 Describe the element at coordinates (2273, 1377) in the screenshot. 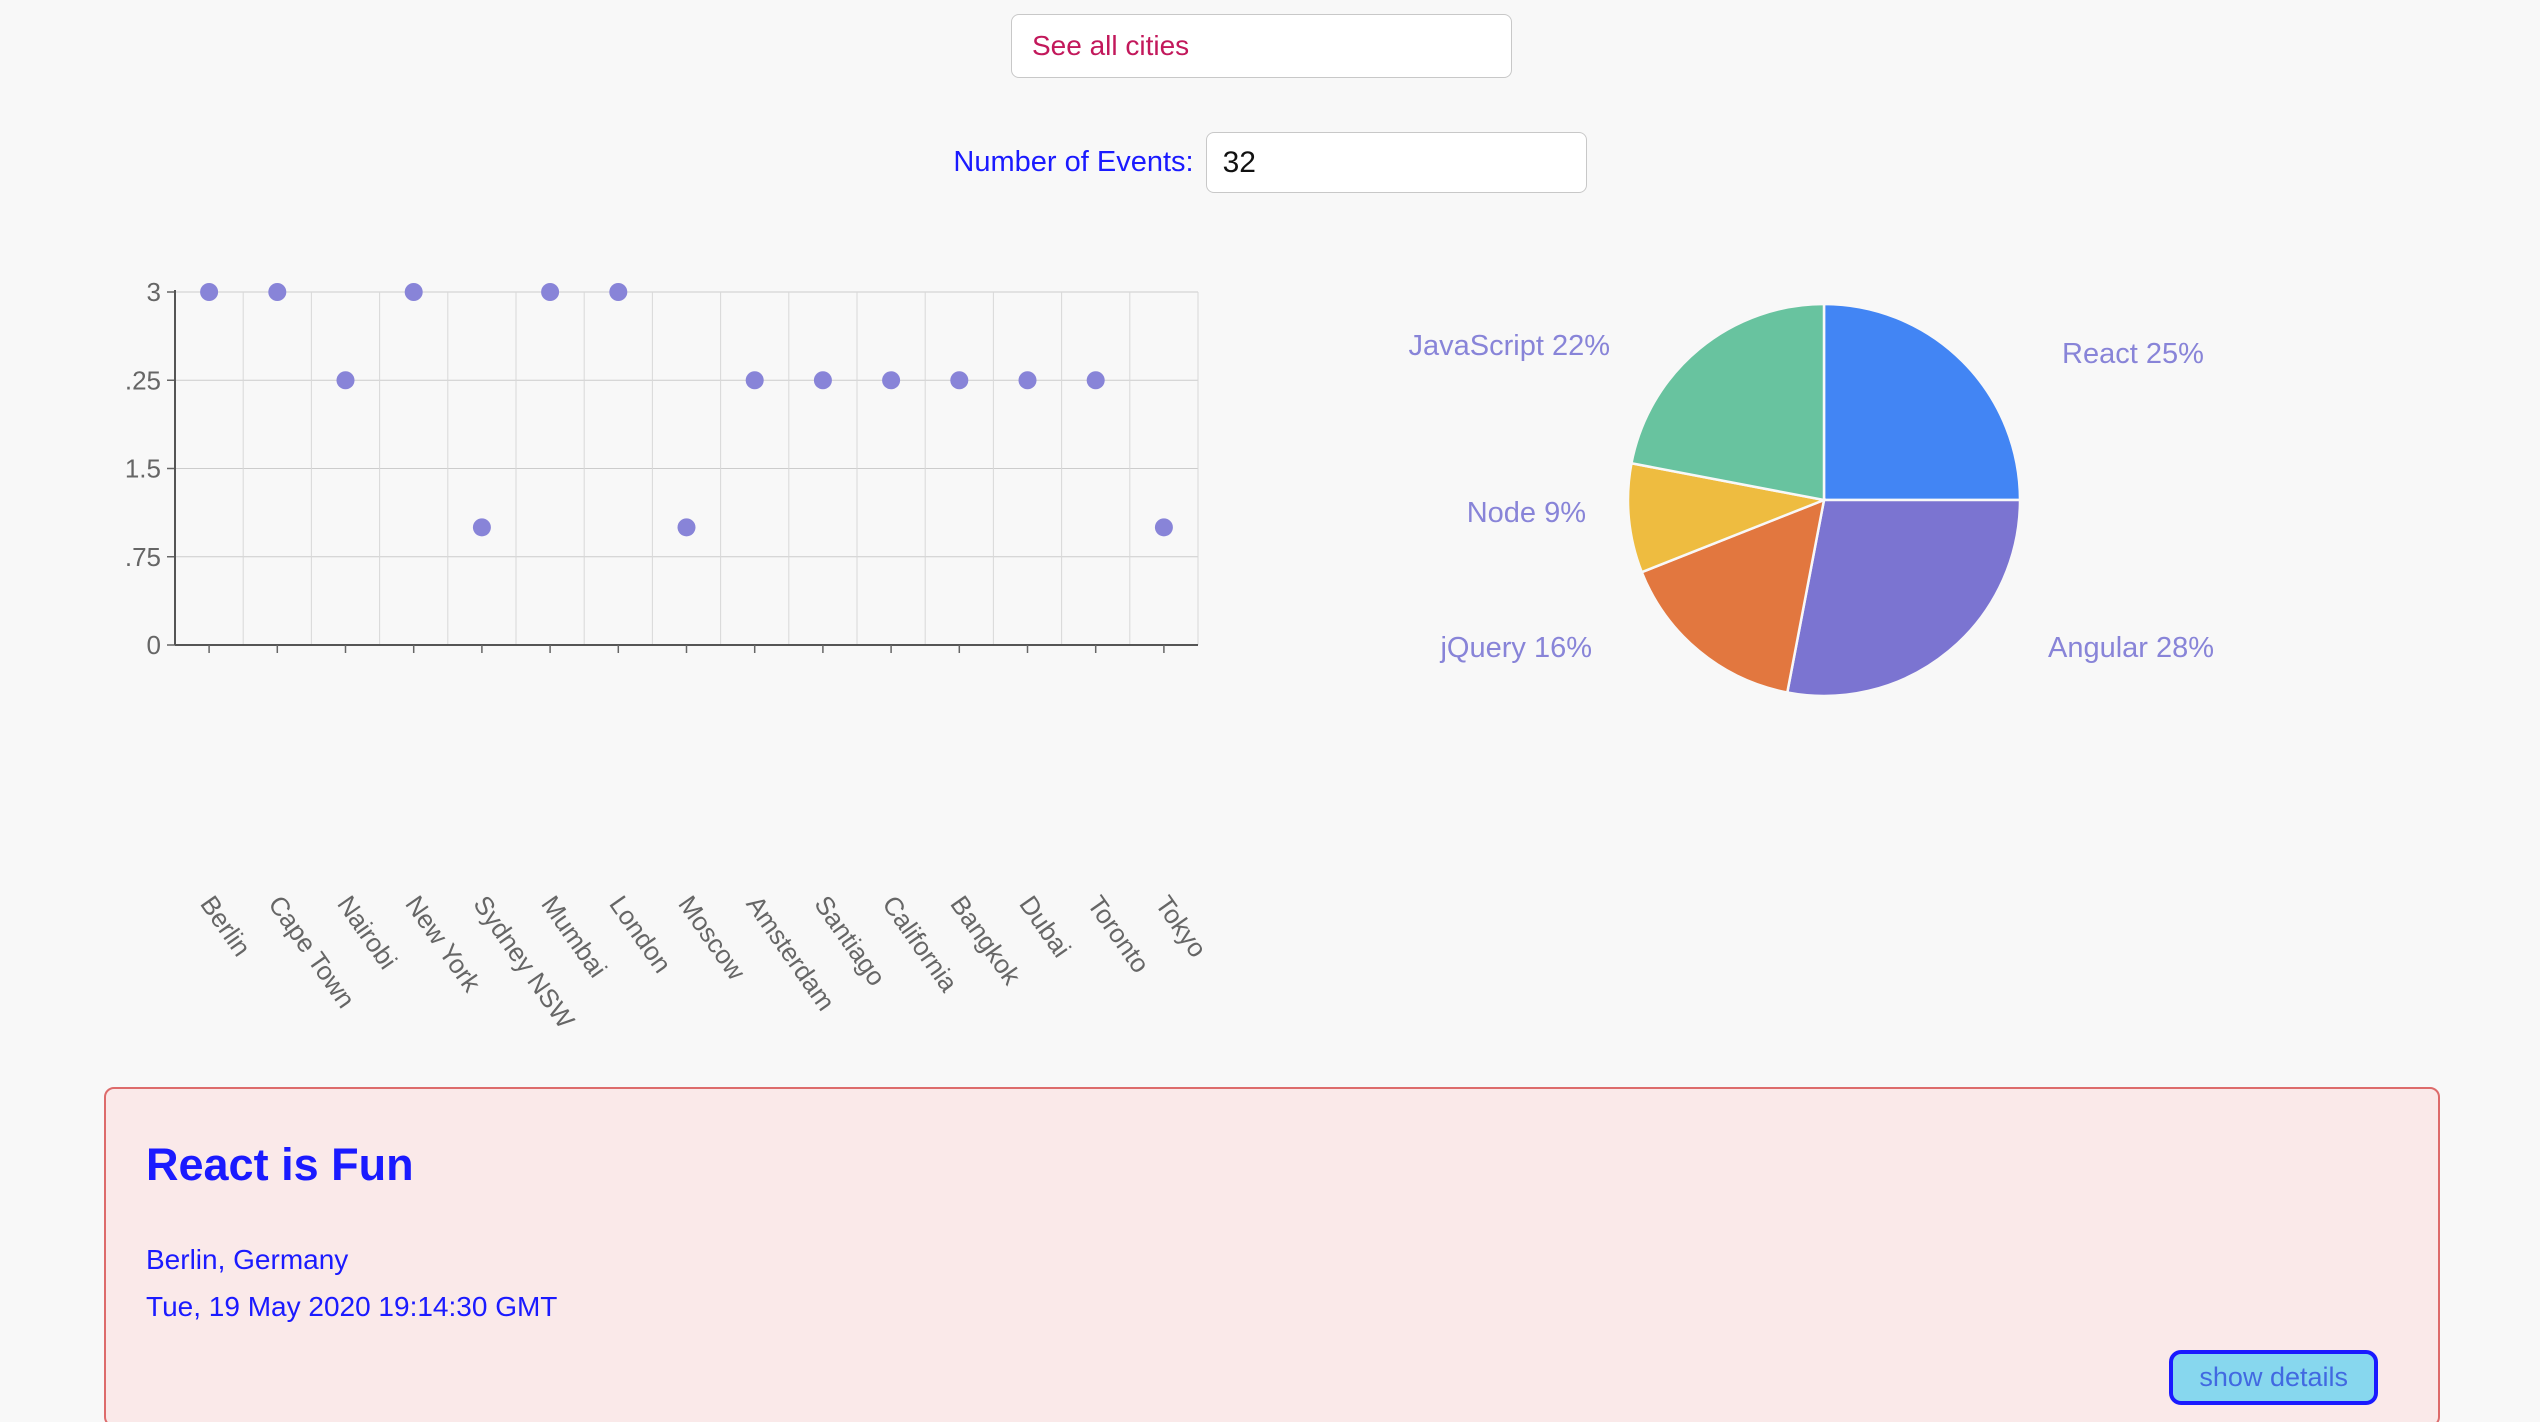

I see `show-details-button: show details` at that location.